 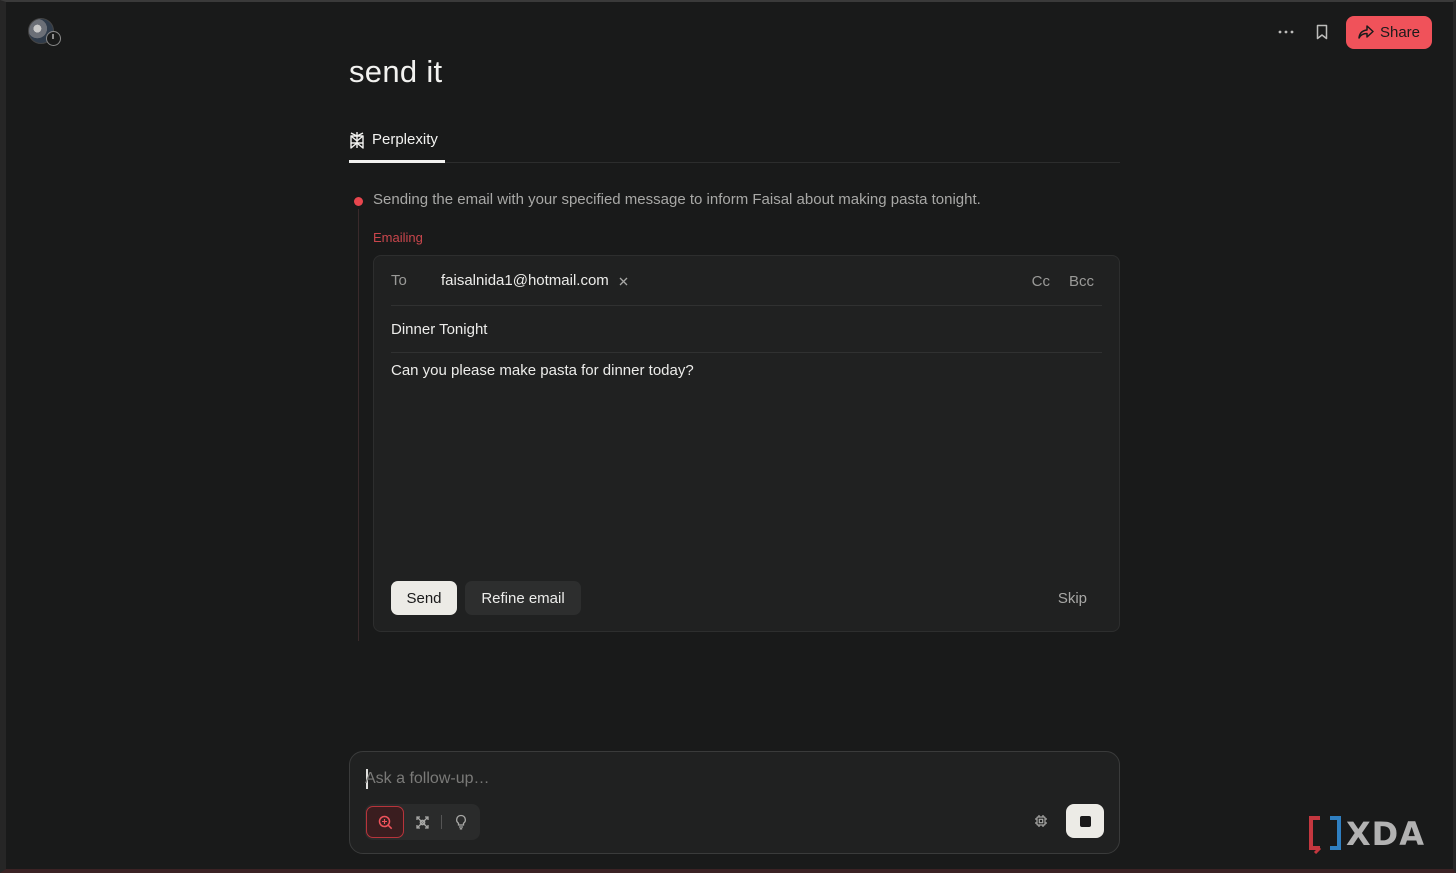 I want to click on reasoning-icon, so click(x=422, y=822).